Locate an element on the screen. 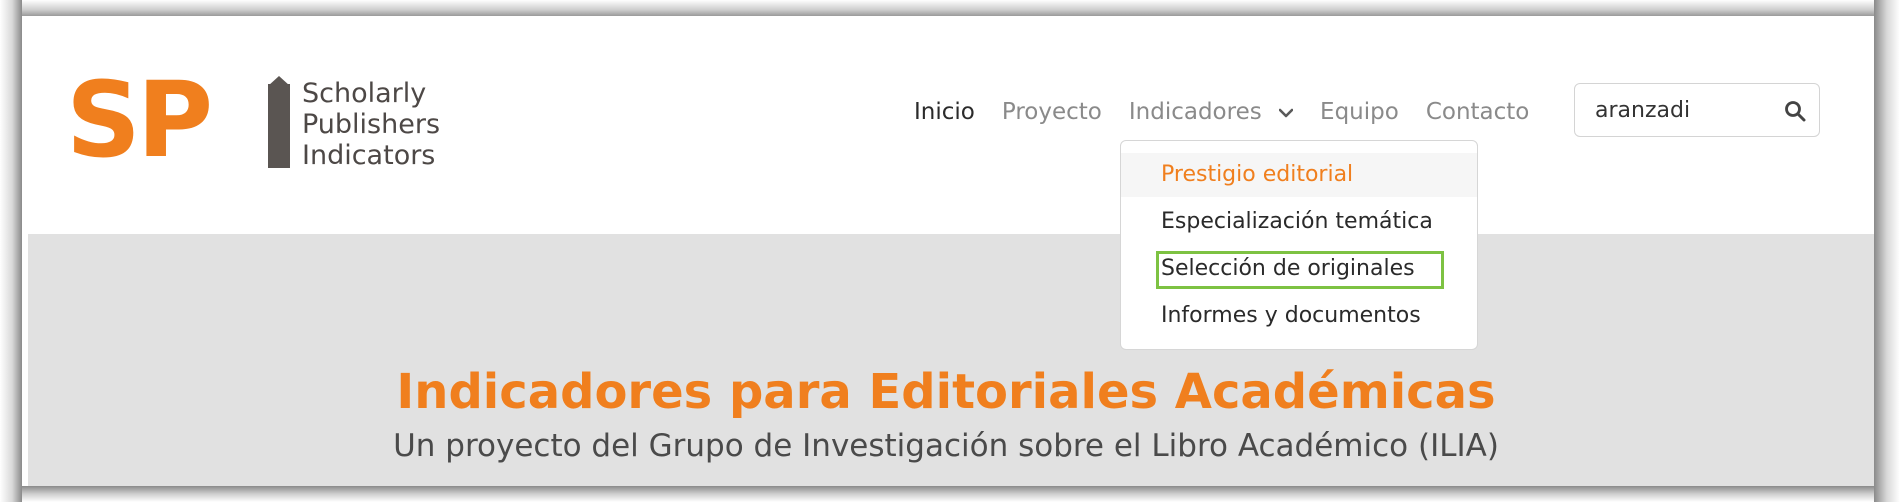 Image resolution: width=1900 pixels, height=502 pixels. logo-mark: SP is located at coordinates (139, 120).